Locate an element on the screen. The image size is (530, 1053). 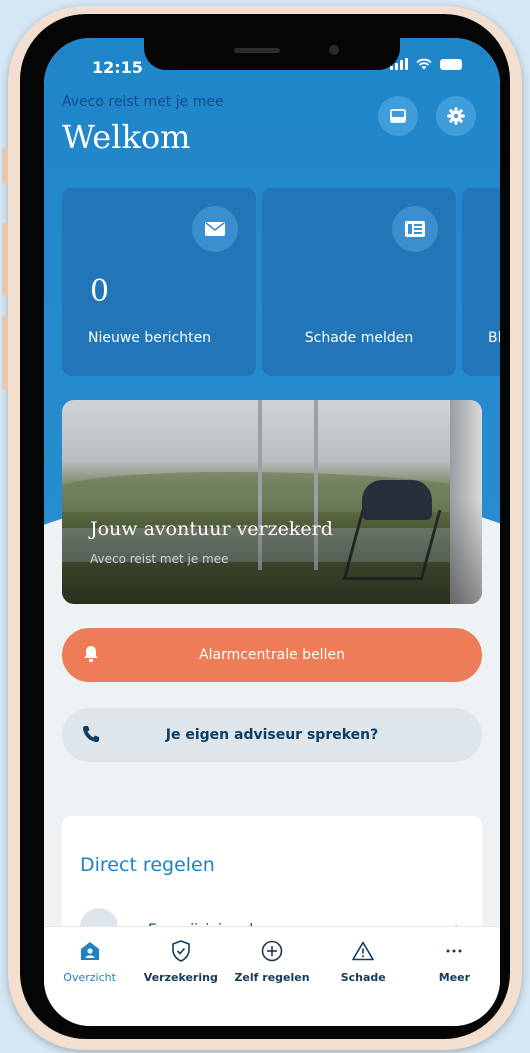
inbox-button is located at coordinates (398, 116).